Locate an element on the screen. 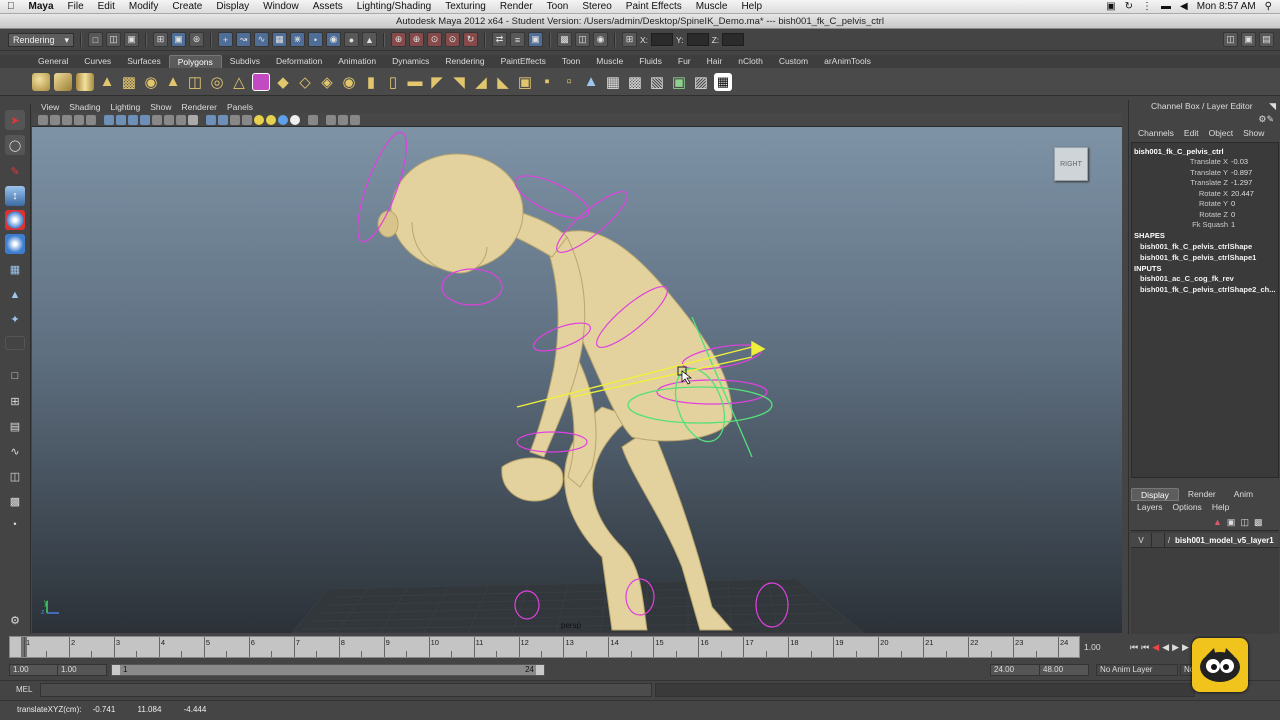 Image resolution: width=1280 pixels, height=720 pixels. highlight-selection-icon: ▲ is located at coordinates (369, 39).